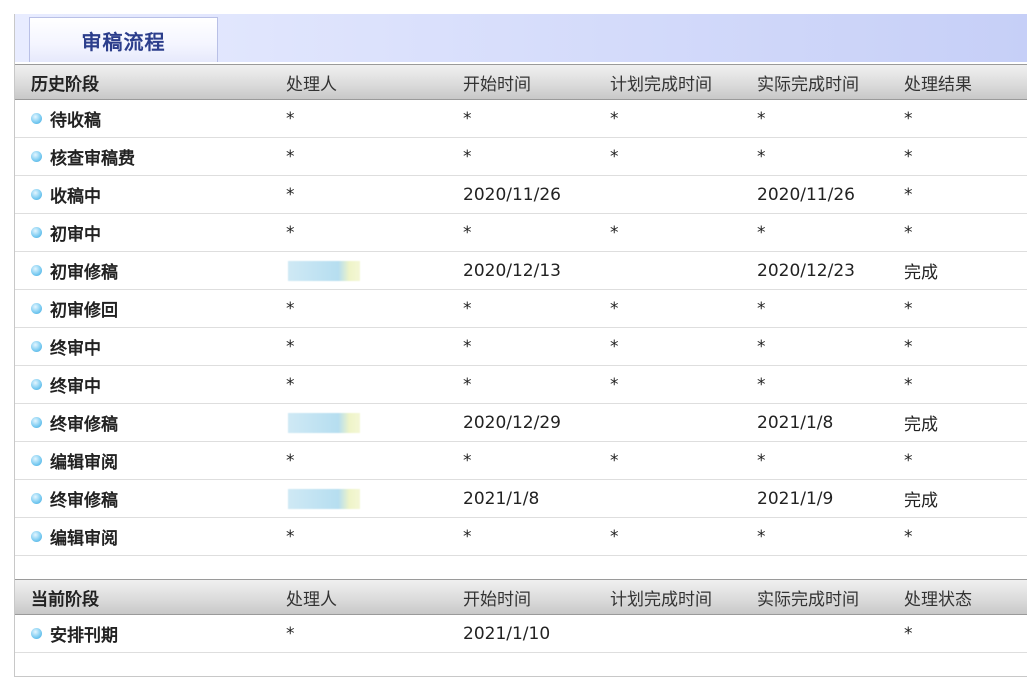 The image size is (1027, 689). I want to click on start-time-cell: 2020/12/13, so click(512, 270).